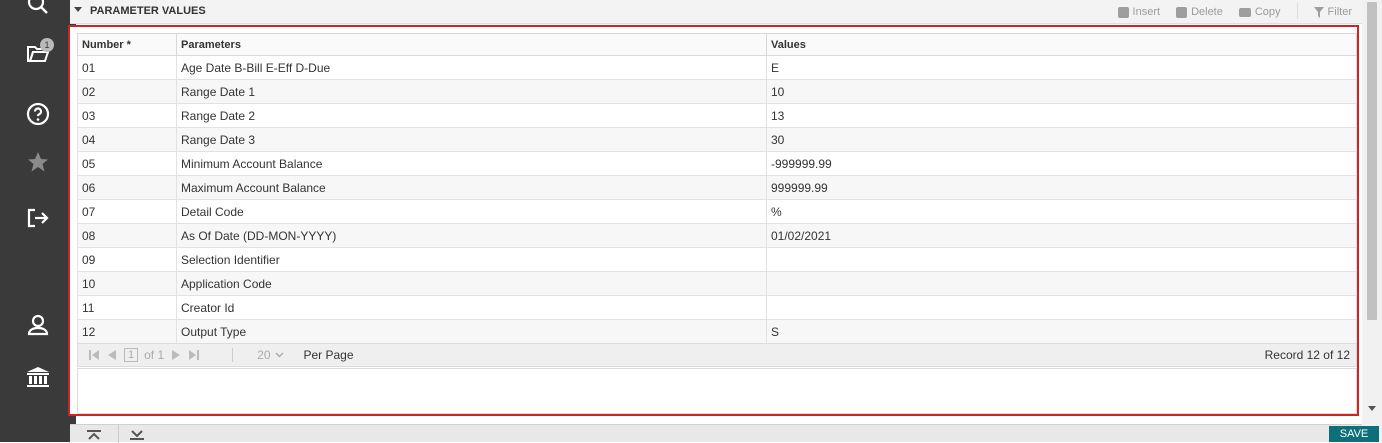  Describe the element at coordinates (471, 211) in the screenshot. I see `cell-parameter: Detail Code` at that location.